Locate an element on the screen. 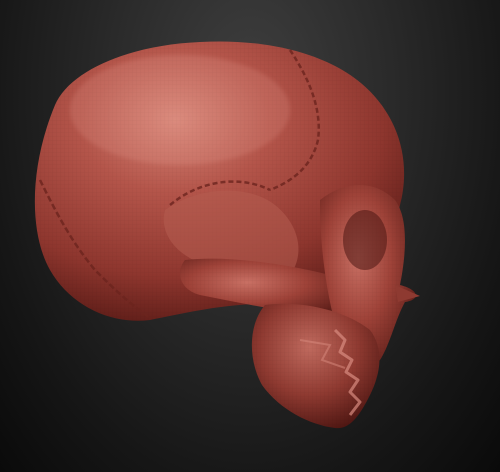  specular-highlight is located at coordinates (180, 110).